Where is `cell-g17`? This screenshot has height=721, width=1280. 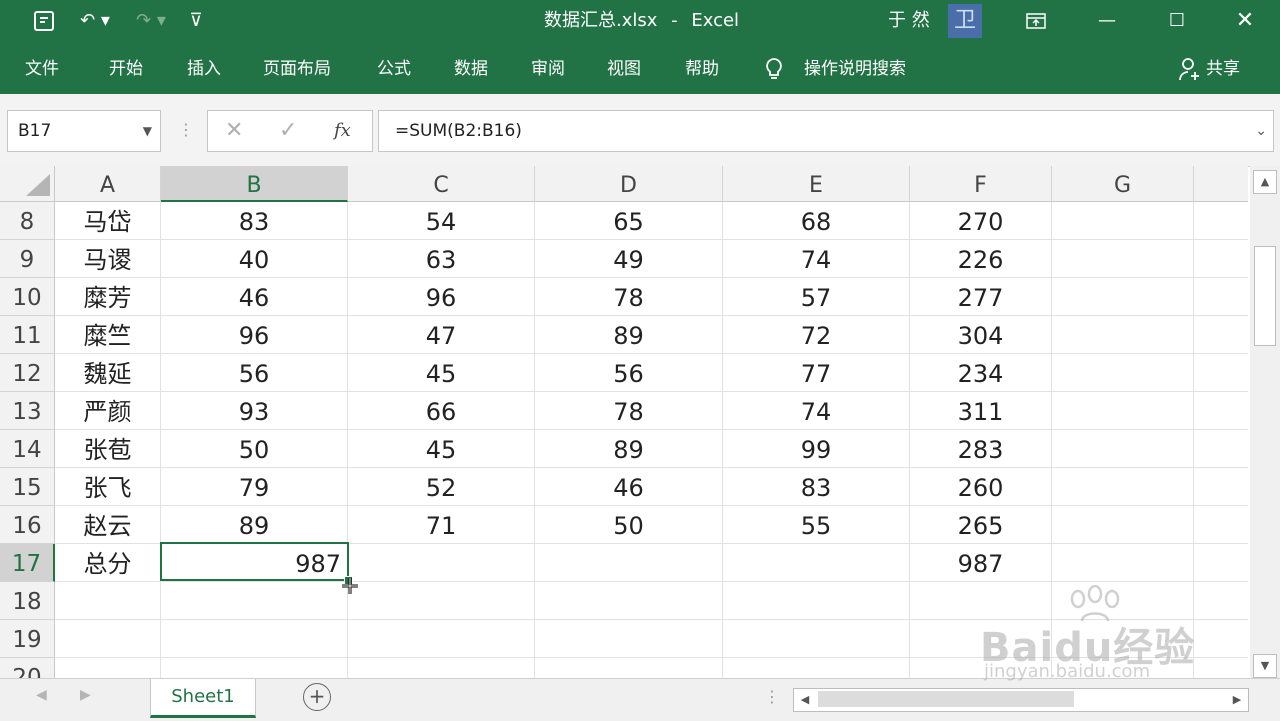 cell-g17 is located at coordinates (1123, 563).